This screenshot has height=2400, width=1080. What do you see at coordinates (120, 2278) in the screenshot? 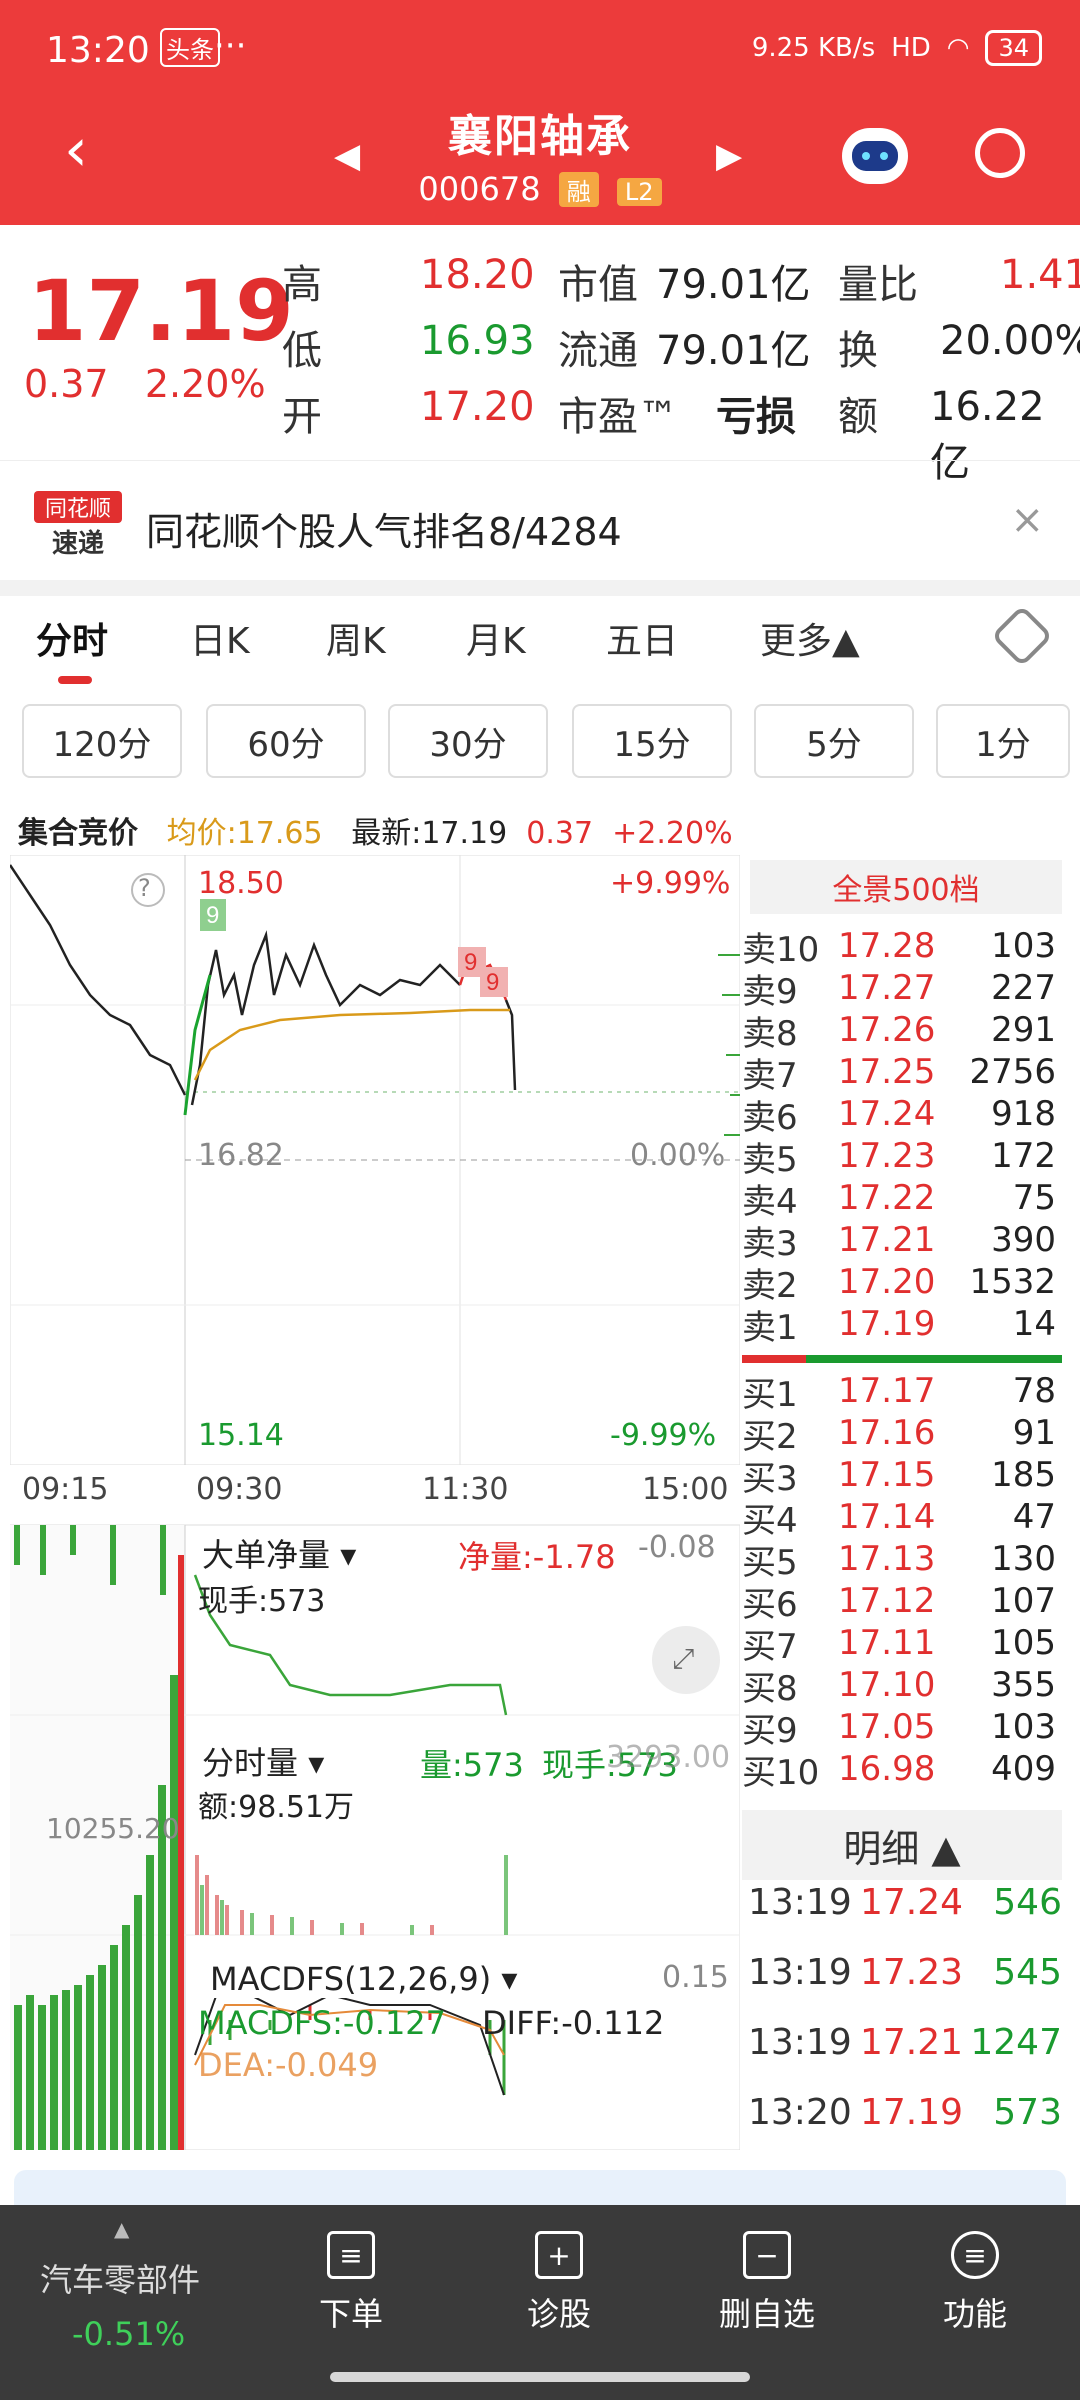
I see `sector-name: 汽车零部件` at bounding box center [120, 2278].